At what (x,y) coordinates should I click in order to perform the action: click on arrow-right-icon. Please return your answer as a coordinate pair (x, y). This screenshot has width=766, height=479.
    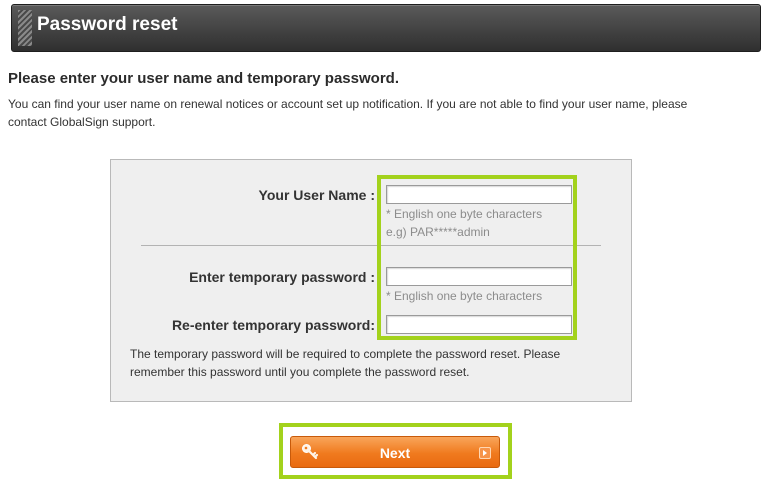
    Looking at the image, I should click on (485, 453).